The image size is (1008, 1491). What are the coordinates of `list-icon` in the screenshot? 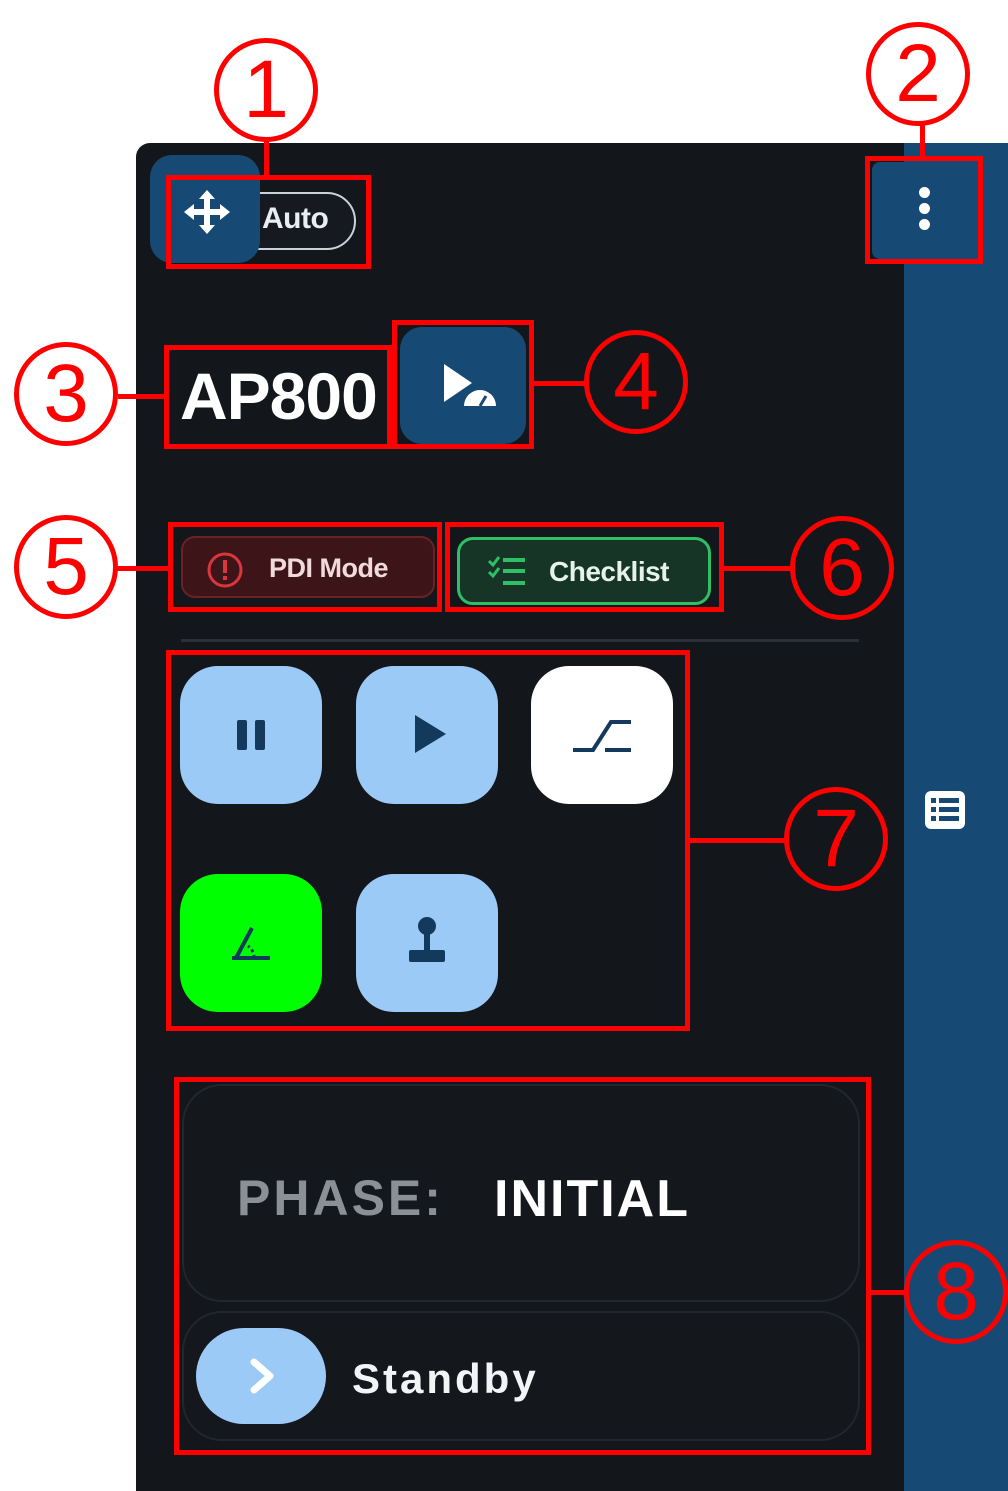 It's located at (945, 810).